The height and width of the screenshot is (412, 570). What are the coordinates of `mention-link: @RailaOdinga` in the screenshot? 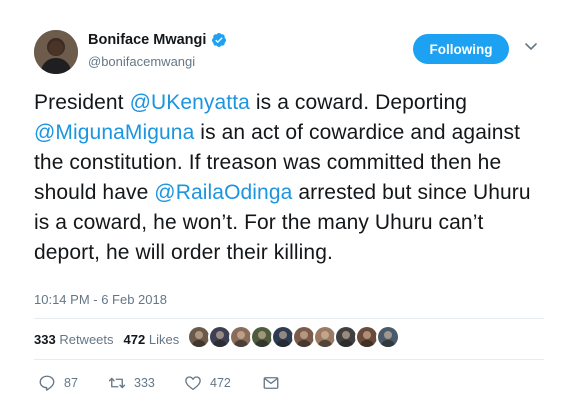 It's located at (223, 192).